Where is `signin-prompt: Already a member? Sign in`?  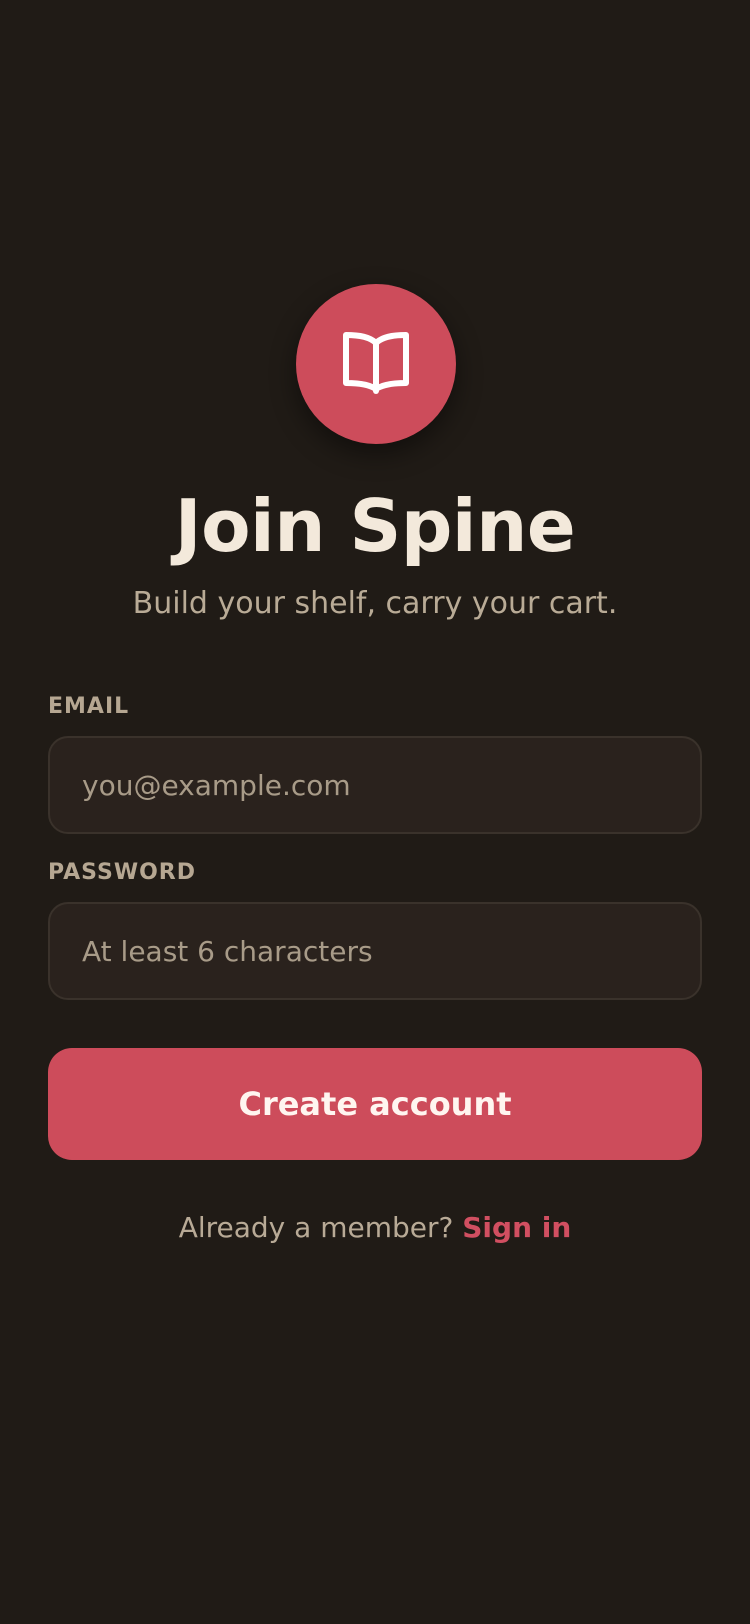 signin-prompt: Already a member? Sign in is located at coordinates (375, 1228).